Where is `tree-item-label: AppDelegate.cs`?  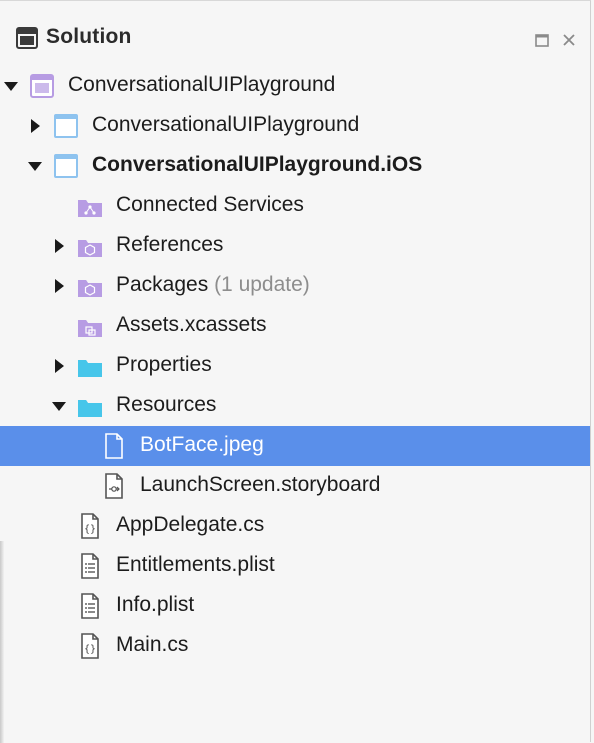 tree-item-label: AppDelegate.cs is located at coordinates (190, 525).